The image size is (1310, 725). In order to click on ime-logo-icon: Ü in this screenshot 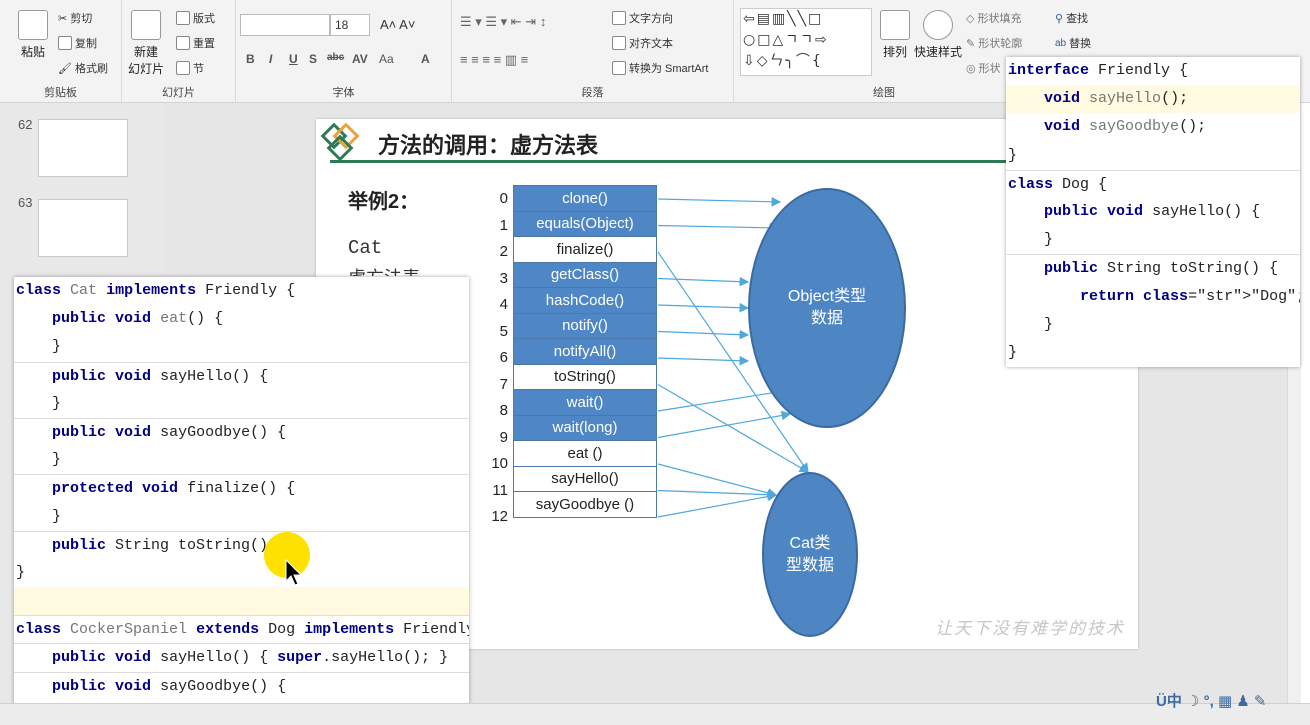, I will do `click(1161, 701)`.